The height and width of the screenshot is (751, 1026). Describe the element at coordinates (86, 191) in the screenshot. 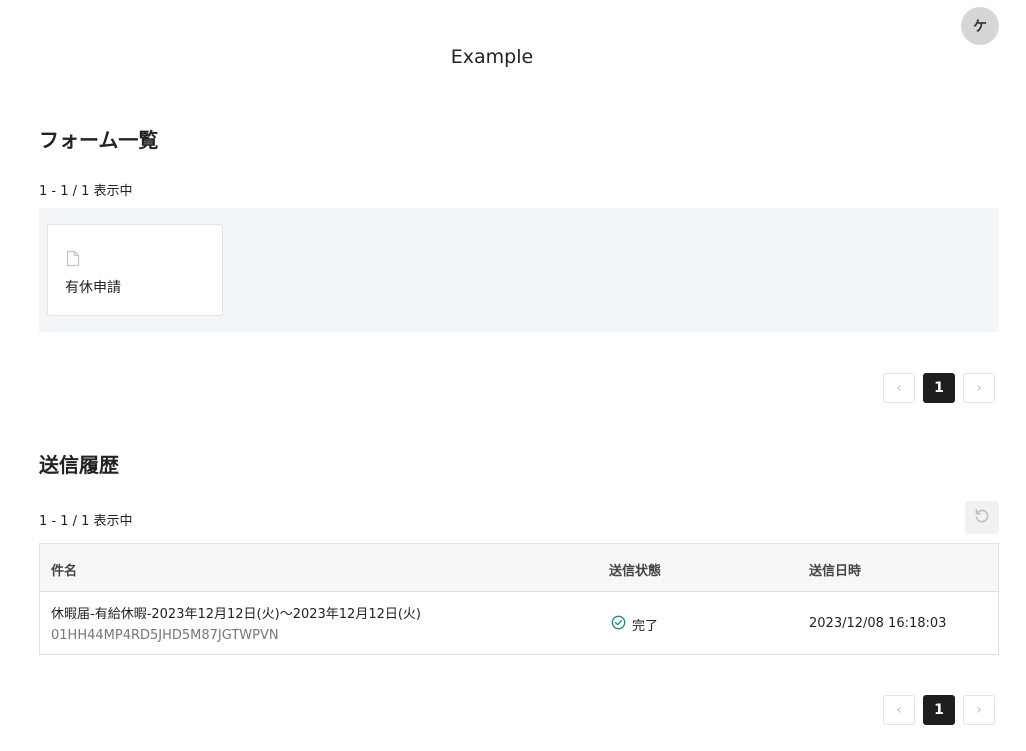

I see `forms-count-text: 1 - 1 / 1 表示中` at that location.